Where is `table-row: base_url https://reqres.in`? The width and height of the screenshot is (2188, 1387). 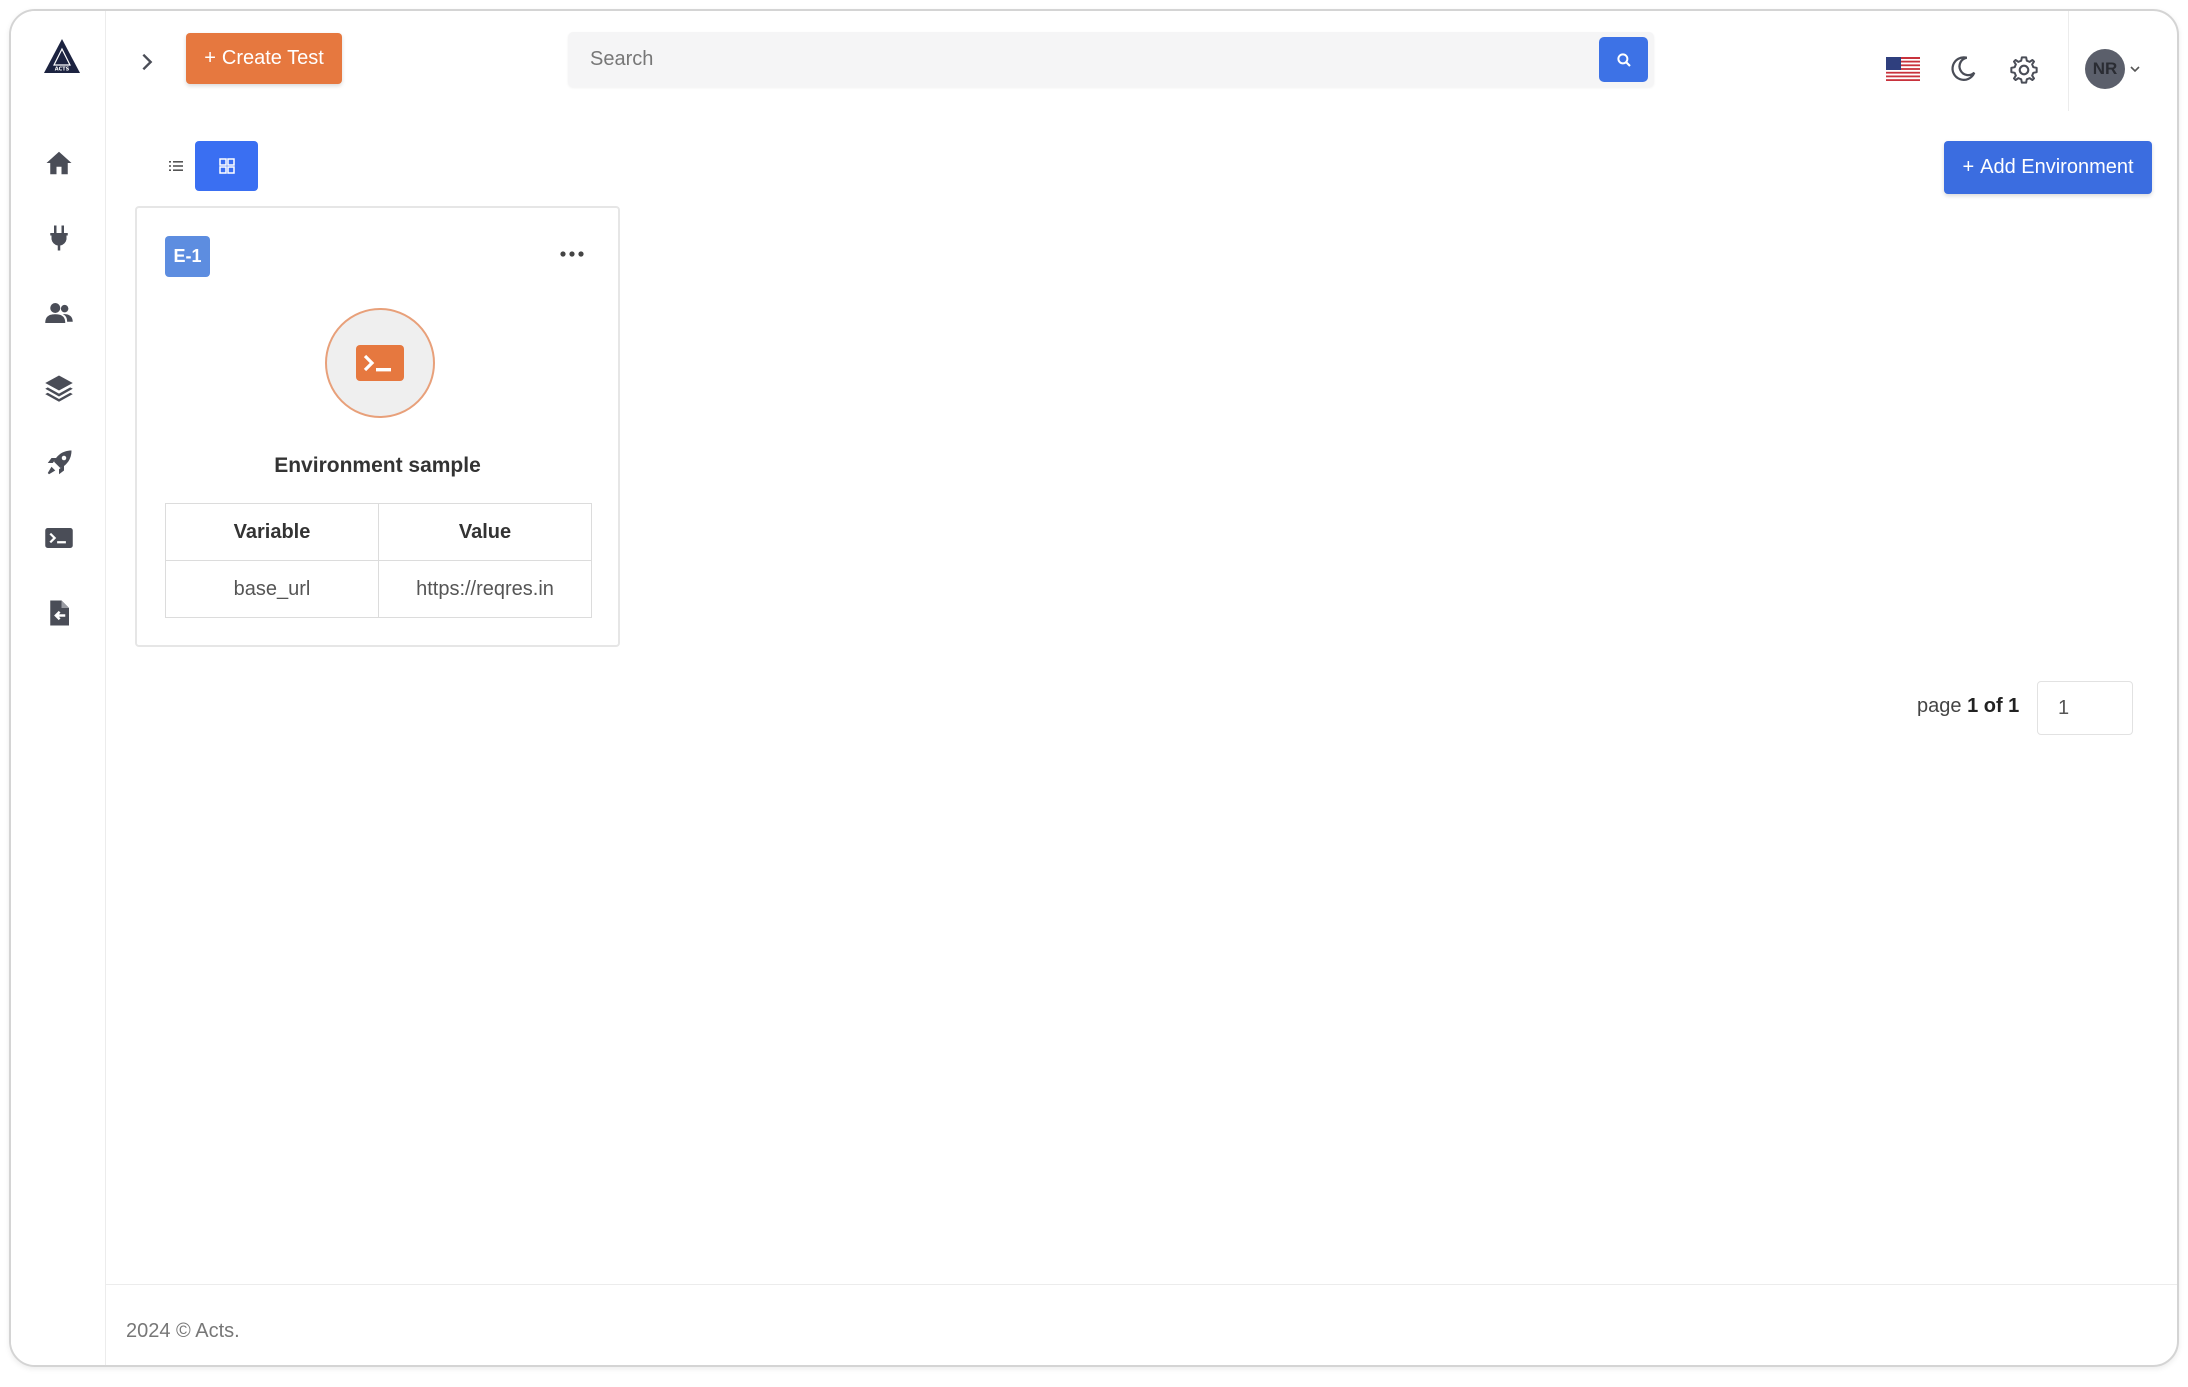 table-row: base_url https://reqres.in is located at coordinates (378, 589).